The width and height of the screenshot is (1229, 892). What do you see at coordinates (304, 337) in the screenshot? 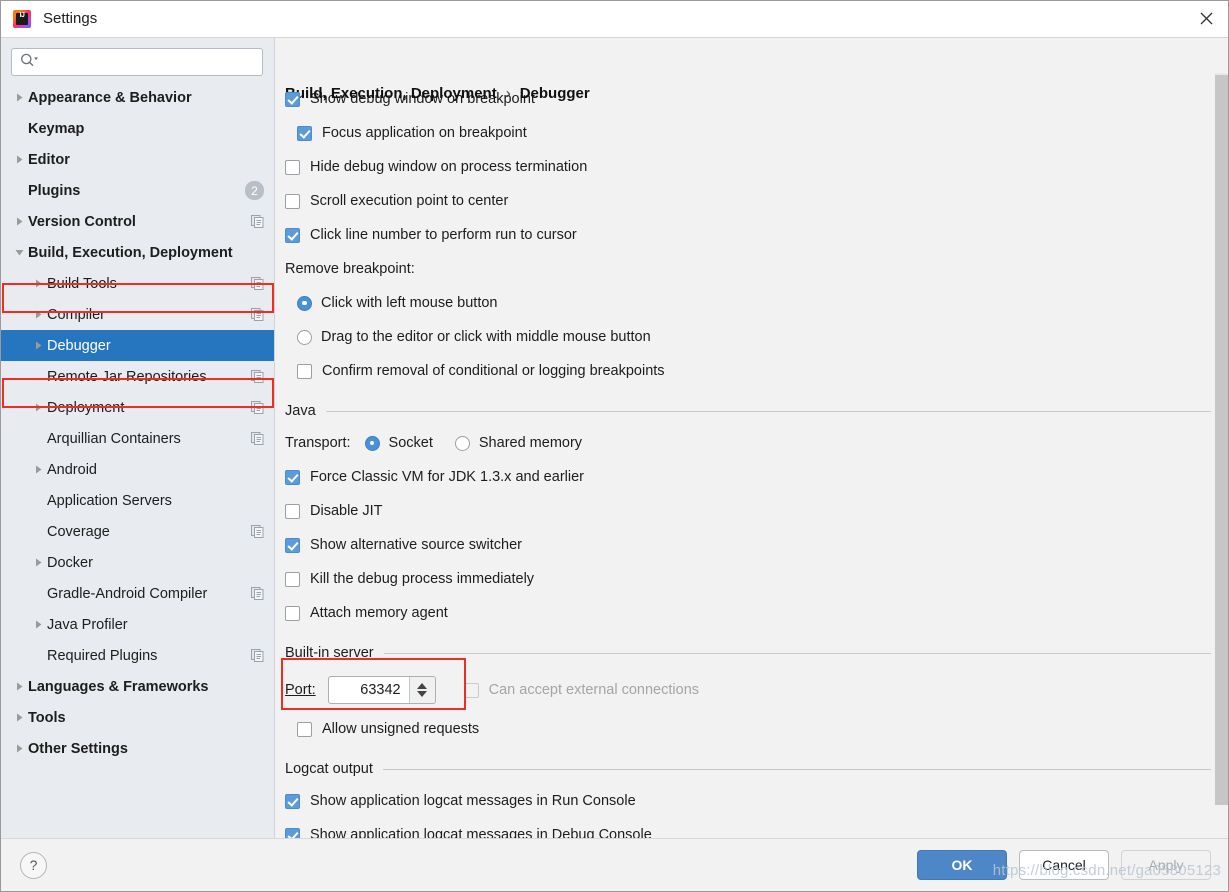
I see `drag-to-the-editor-or-click-with-middle--radio` at bounding box center [304, 337].